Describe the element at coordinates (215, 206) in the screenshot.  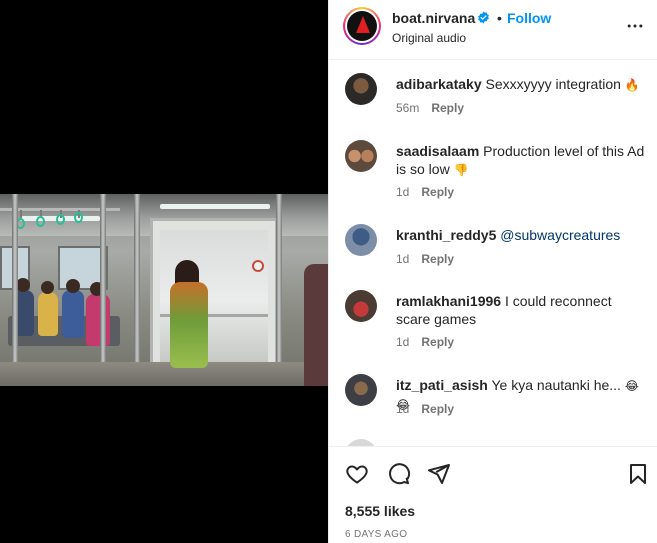
I see `ceiling-light` at that location.